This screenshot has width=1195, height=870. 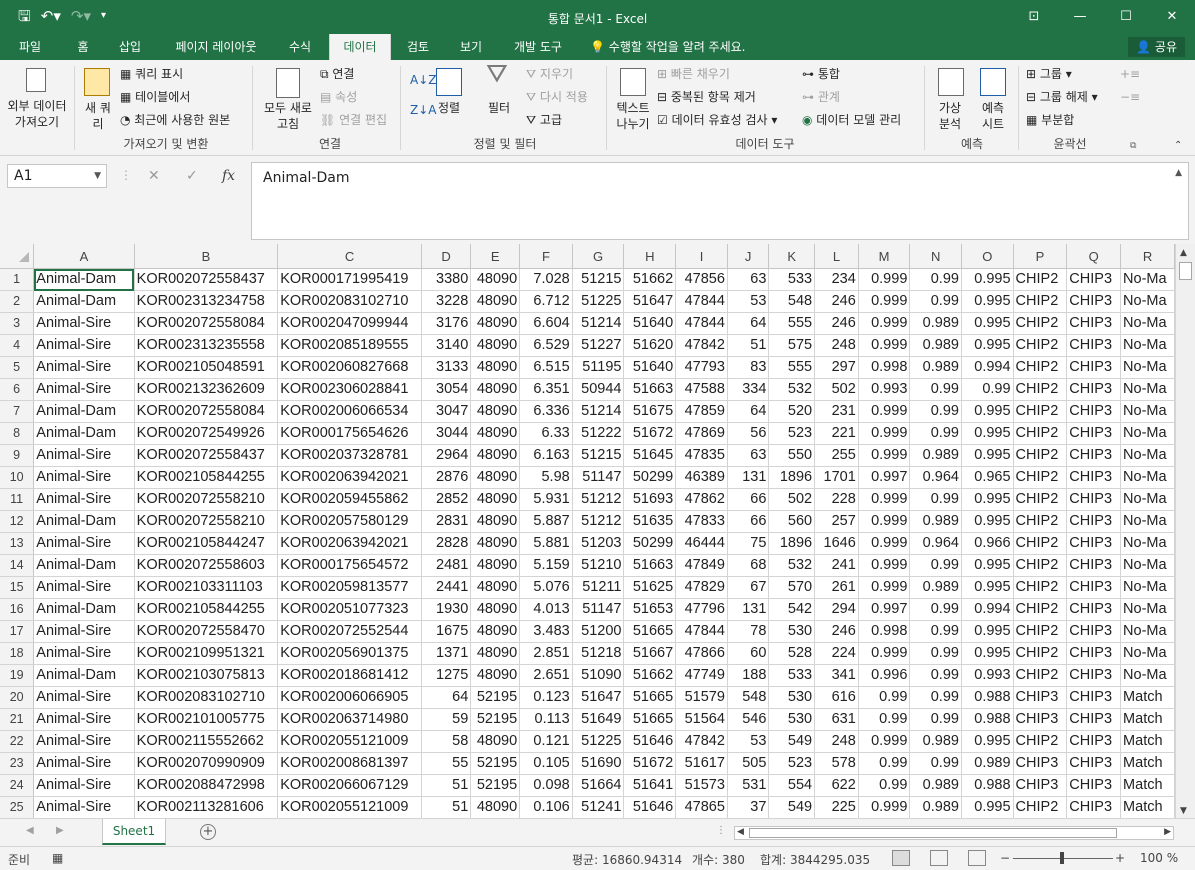 I want to click on cell: 47829, so click(x=701, y=587).